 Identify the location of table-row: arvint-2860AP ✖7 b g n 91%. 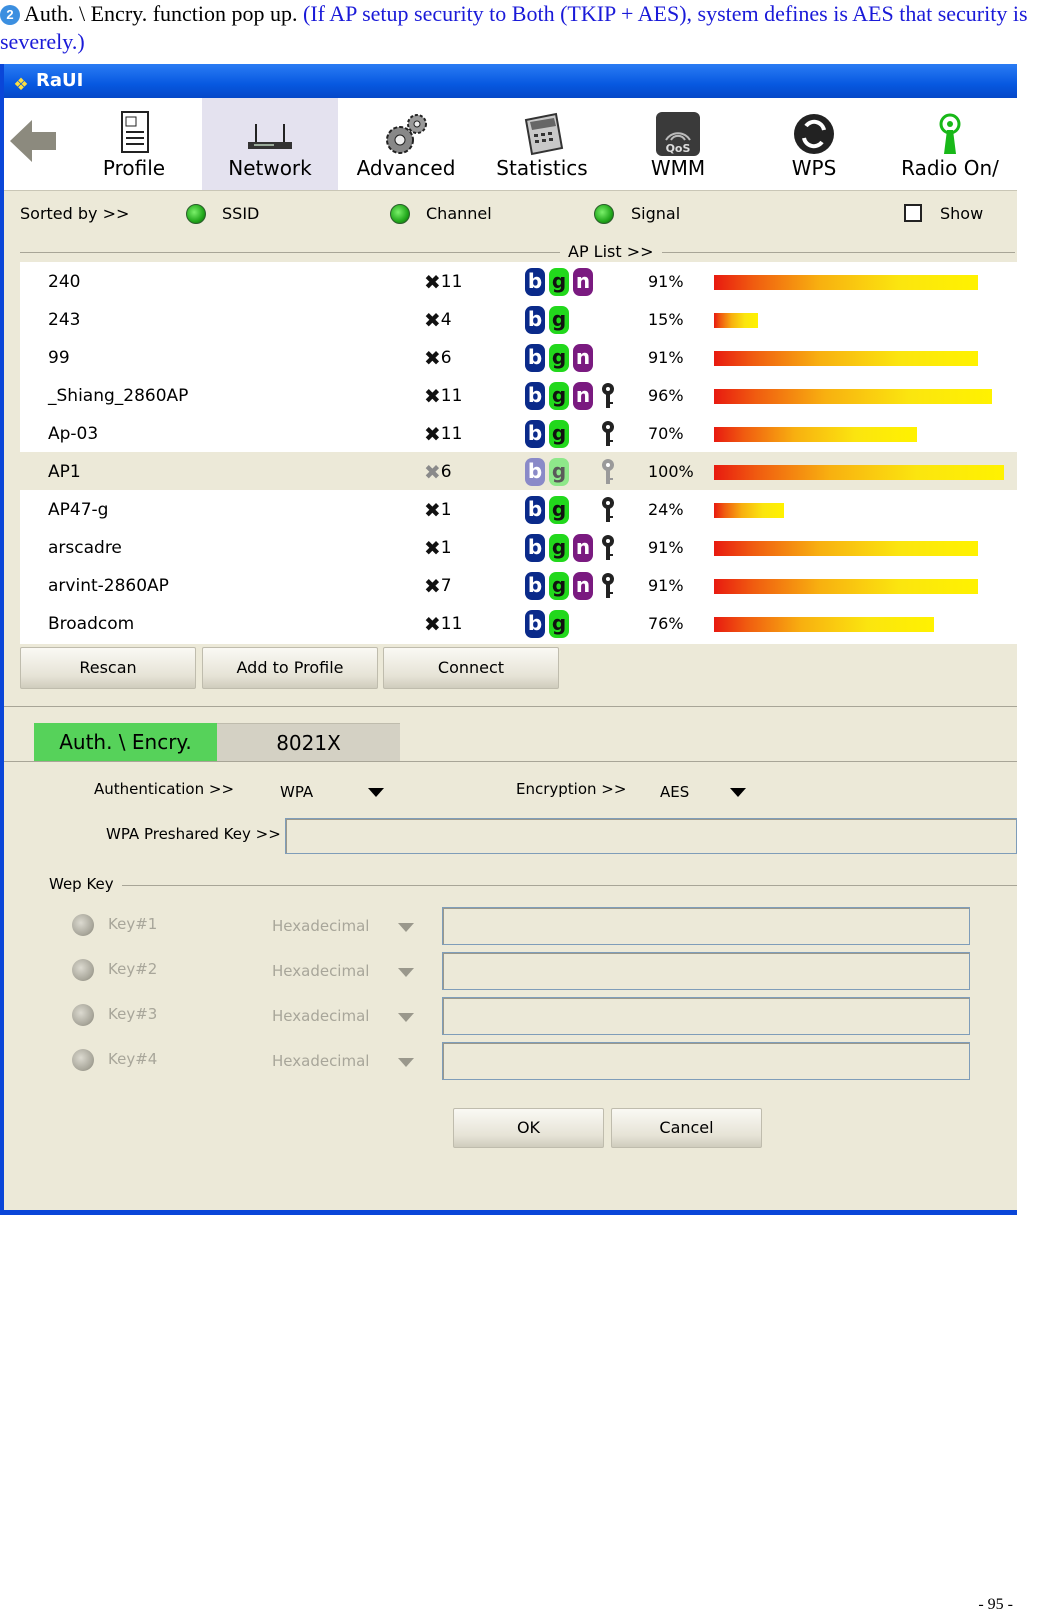
(518, 585).